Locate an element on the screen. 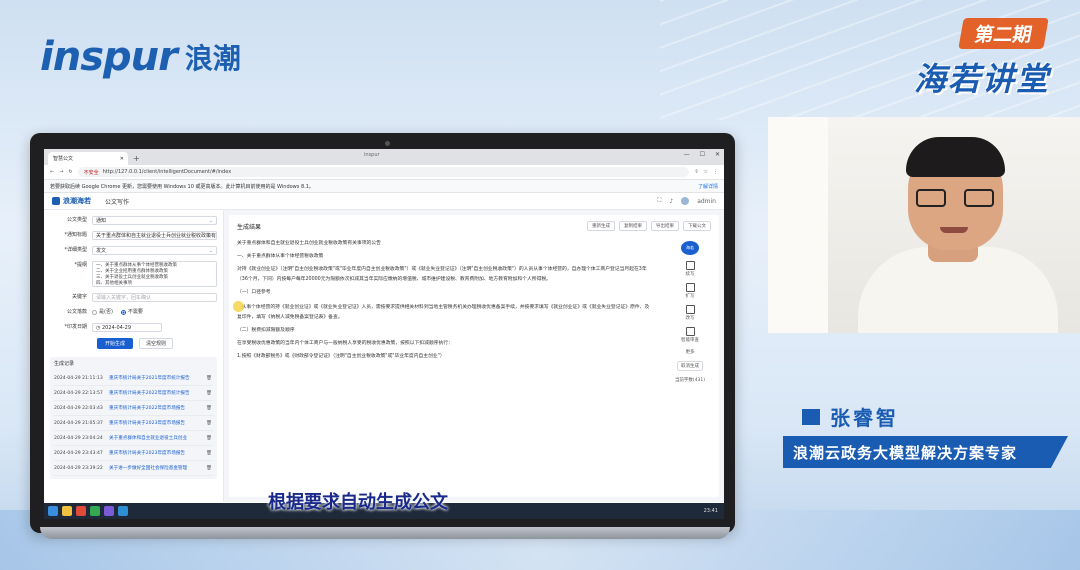 Image resolution: width=1080 pixels, height=570 pixels. result-heading: 生成结果 is located at coordinates (249, 227).